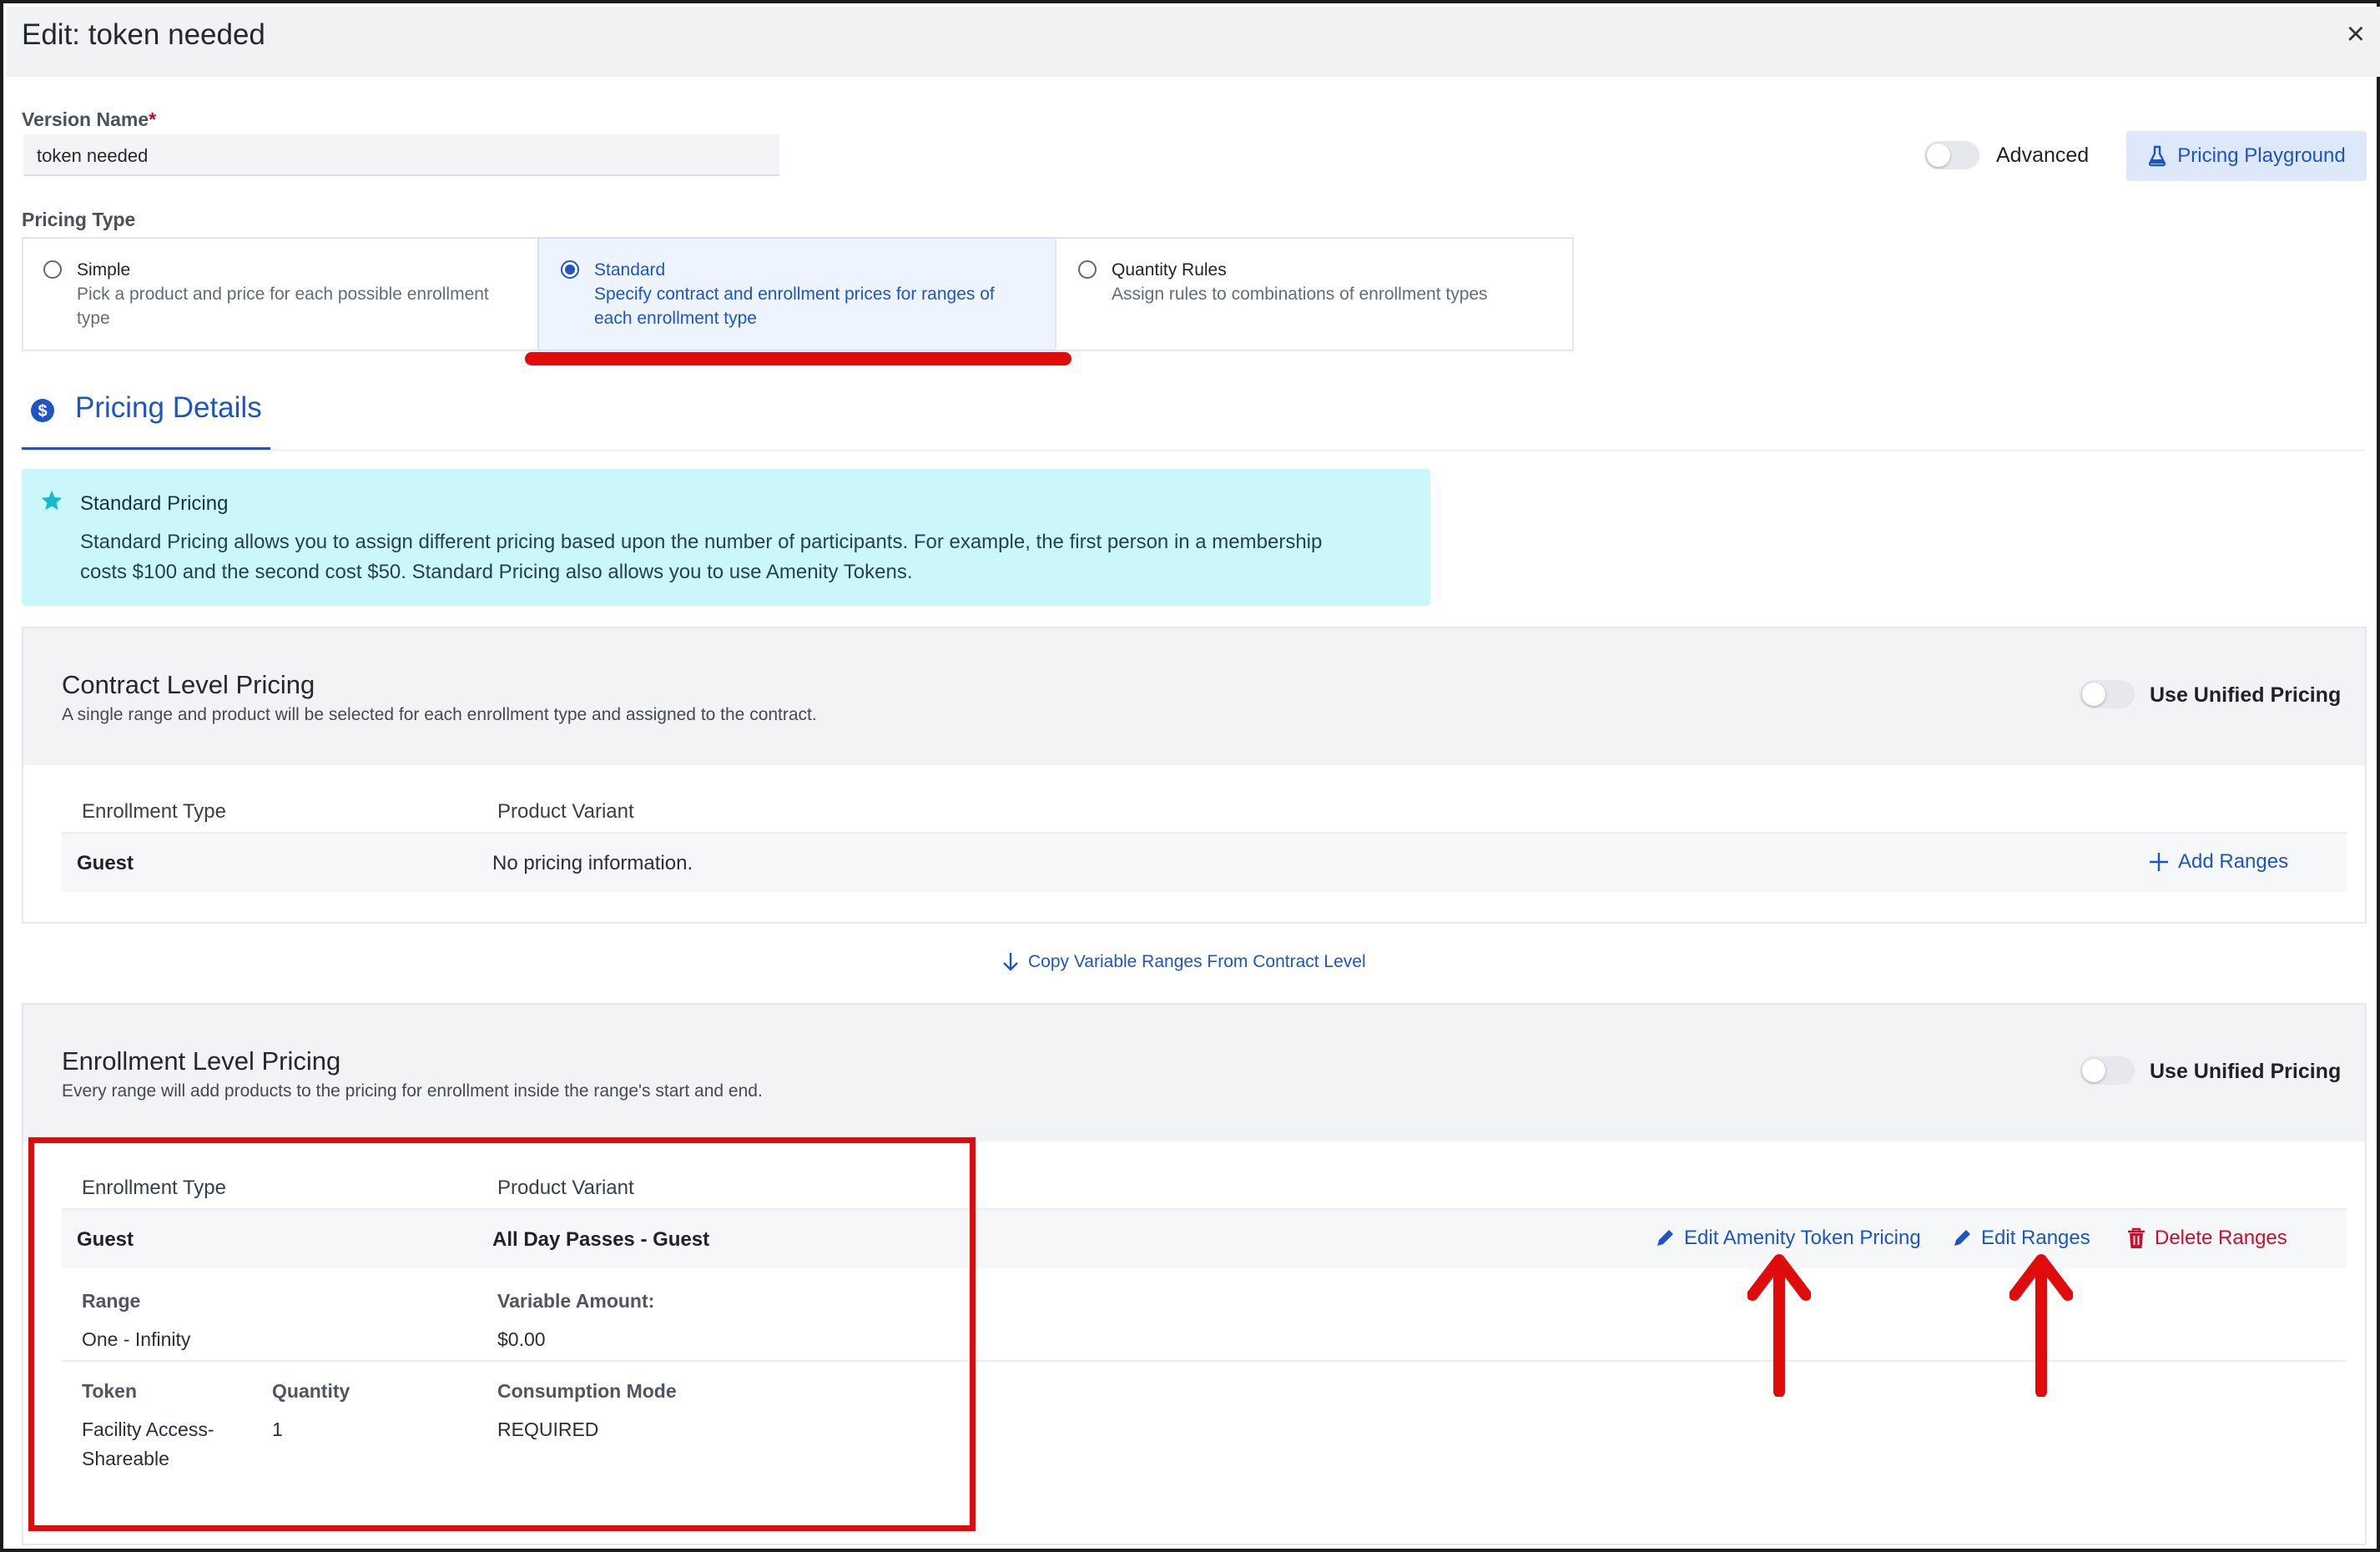 This screenshot has height=1552, width=2380. I want to click on contract-unified-label: Use Unified Pricing, so click(2246, 695).